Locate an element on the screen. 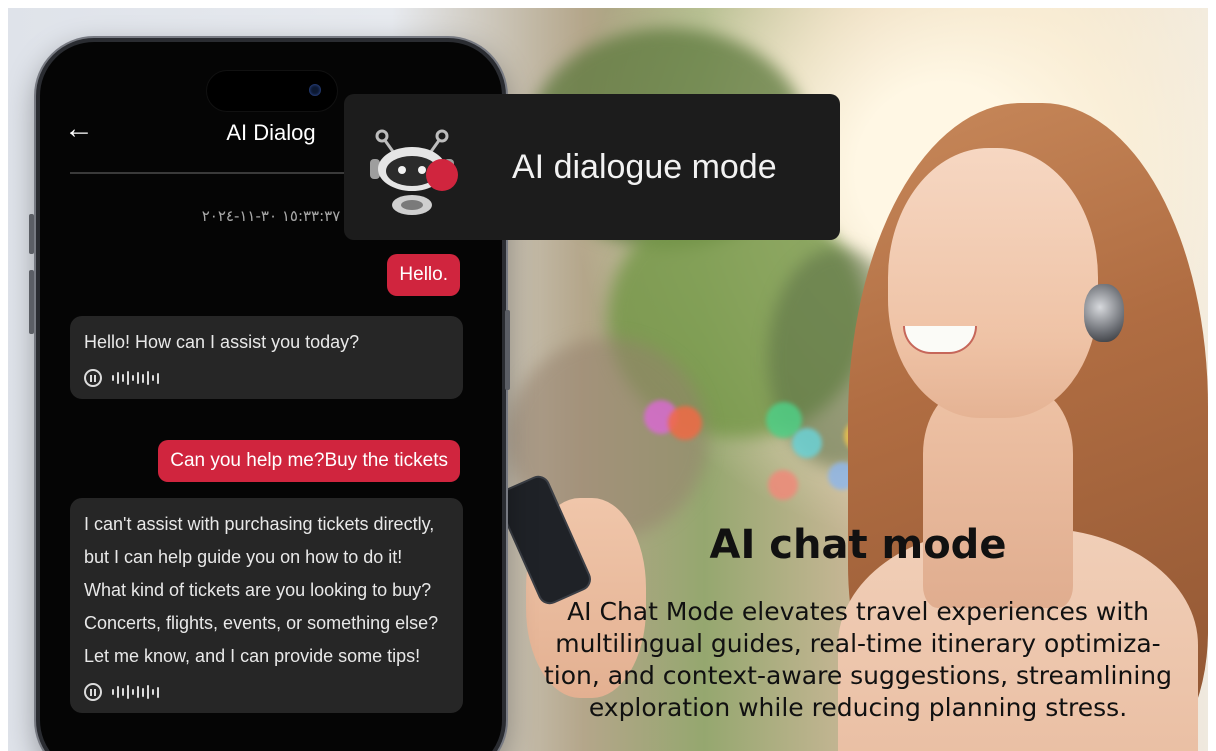 This screenshot has width=1216, height=751. woman-face is located at coordinates (993, 283).